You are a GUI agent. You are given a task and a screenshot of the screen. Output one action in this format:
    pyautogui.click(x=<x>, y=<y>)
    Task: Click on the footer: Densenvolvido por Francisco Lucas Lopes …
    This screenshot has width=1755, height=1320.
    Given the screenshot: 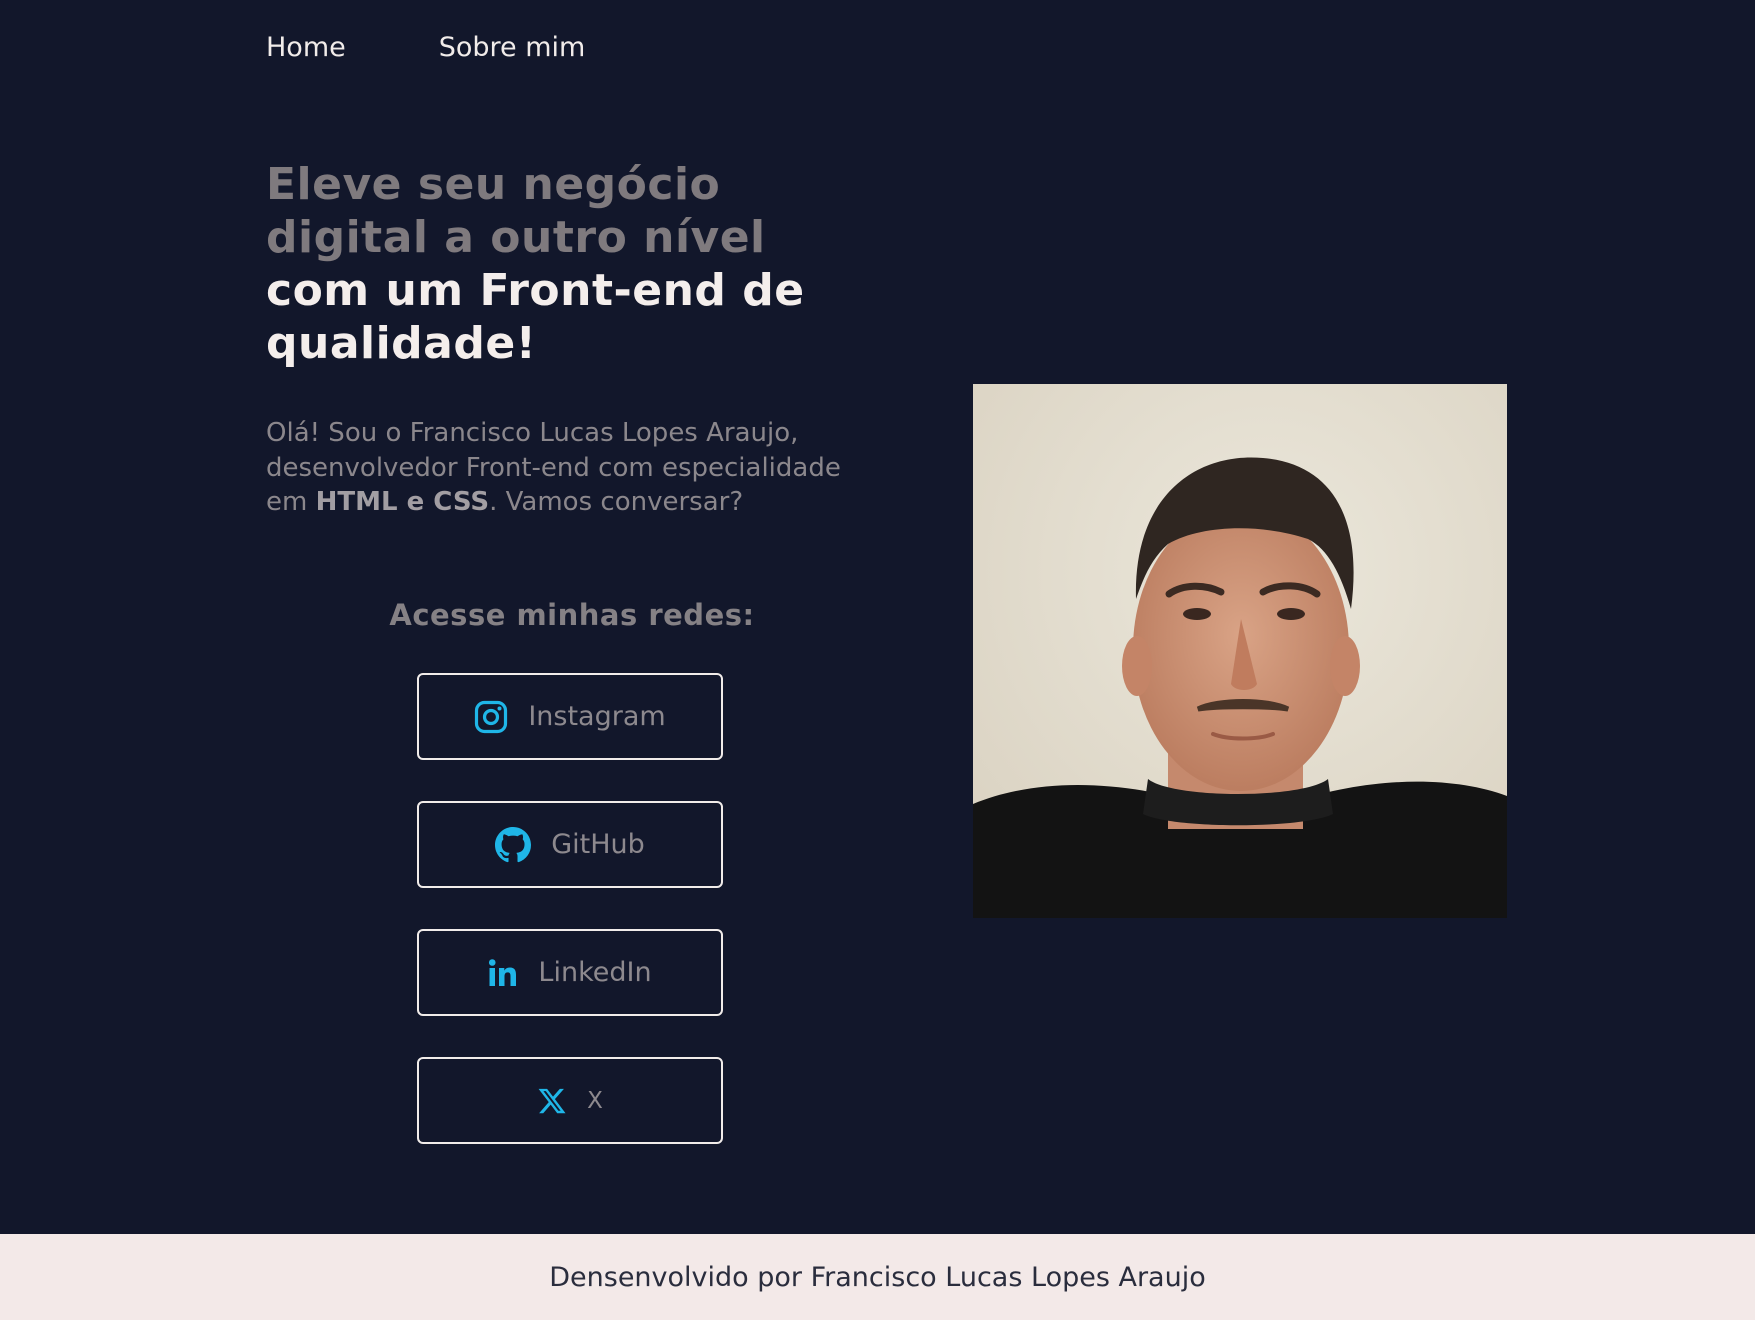 What is the action you would take?
    pyautogui.click(x=877, y=1277)
    